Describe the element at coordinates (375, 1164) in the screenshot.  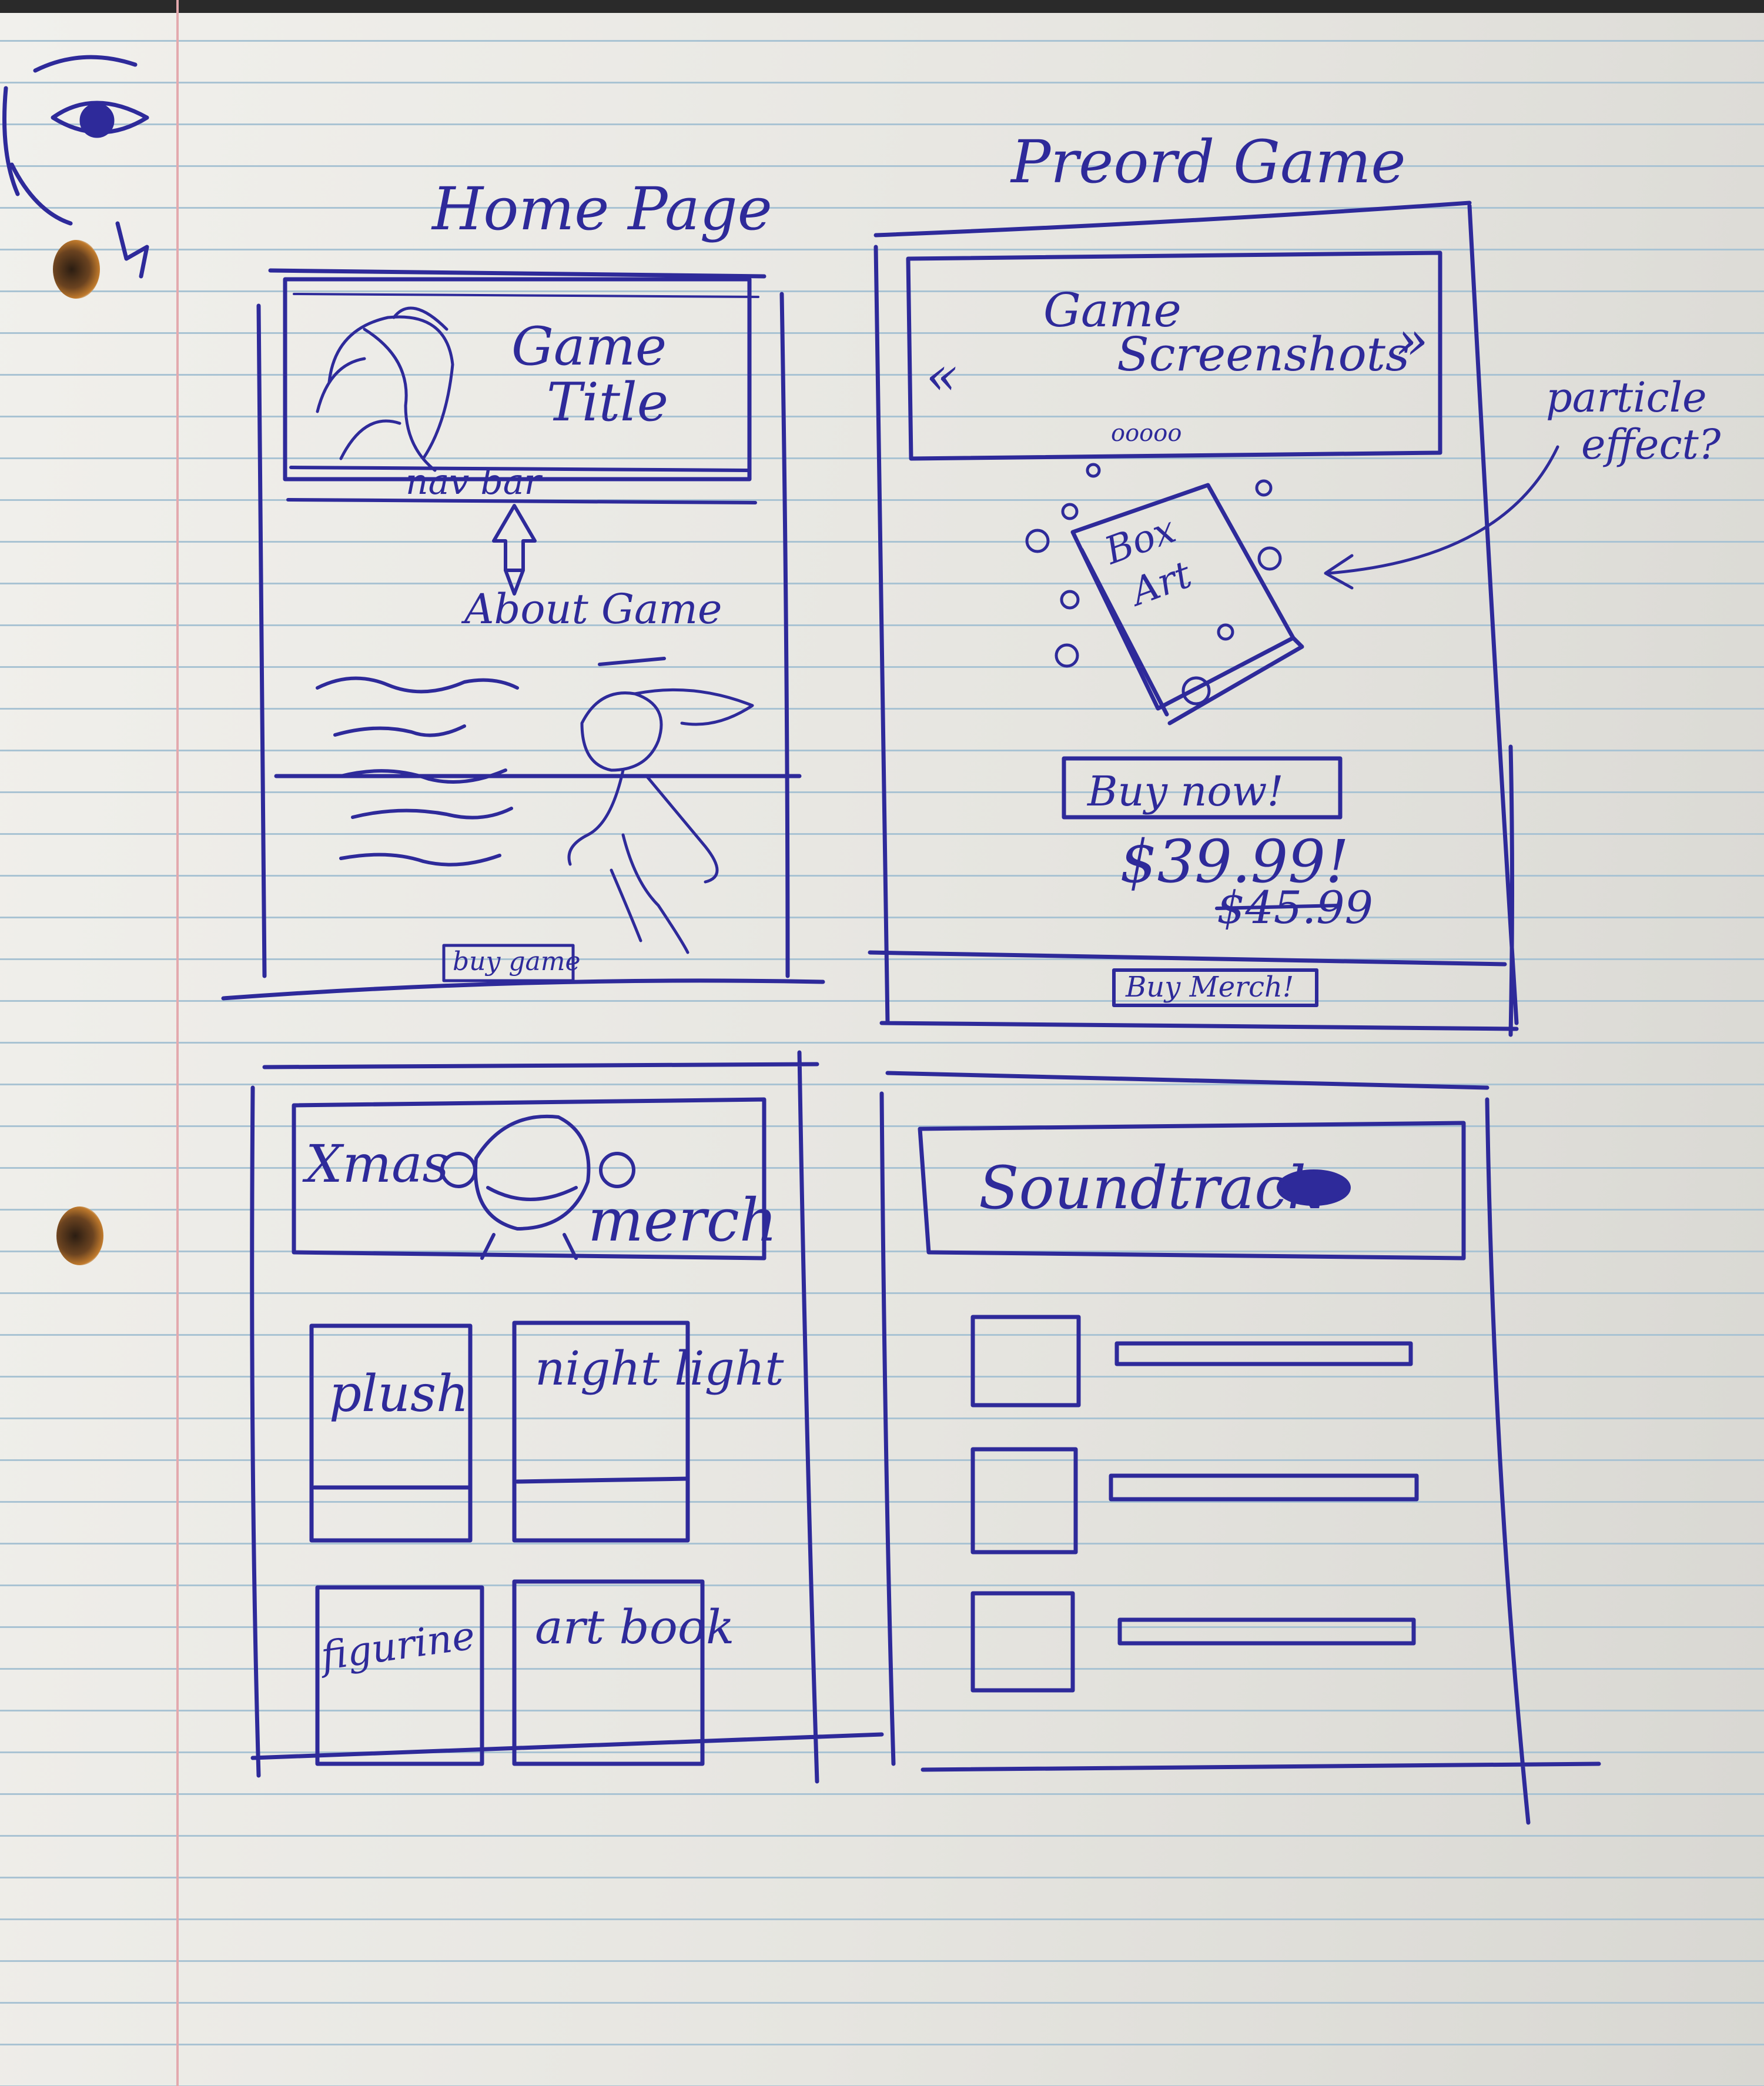
I see `merch-banner-left: Xmas` at that location.